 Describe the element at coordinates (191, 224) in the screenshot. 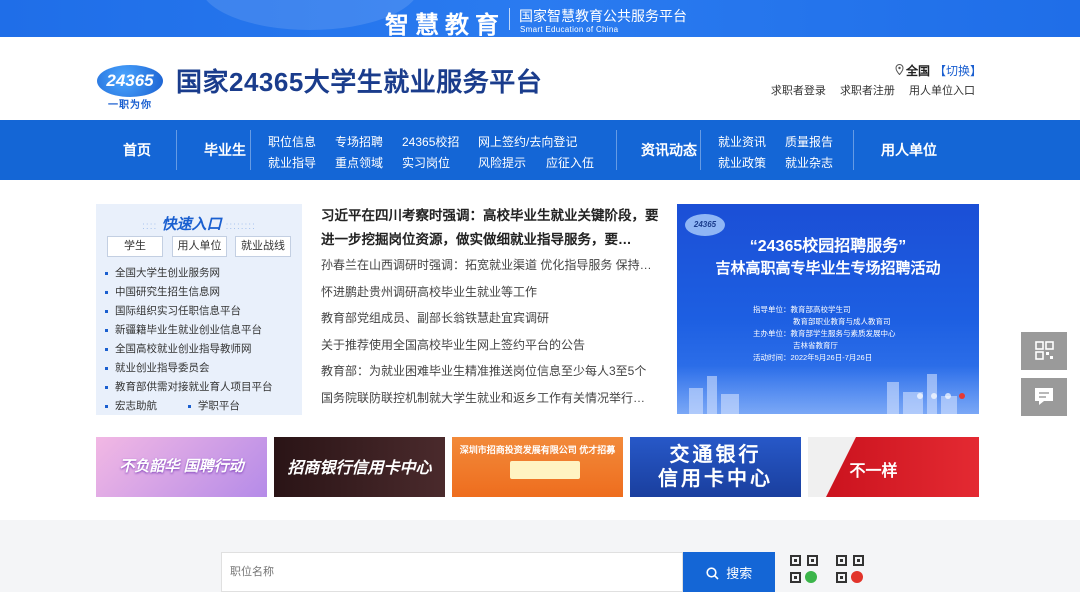

I see `quick-entry-title-text: 快速入口` at that location.